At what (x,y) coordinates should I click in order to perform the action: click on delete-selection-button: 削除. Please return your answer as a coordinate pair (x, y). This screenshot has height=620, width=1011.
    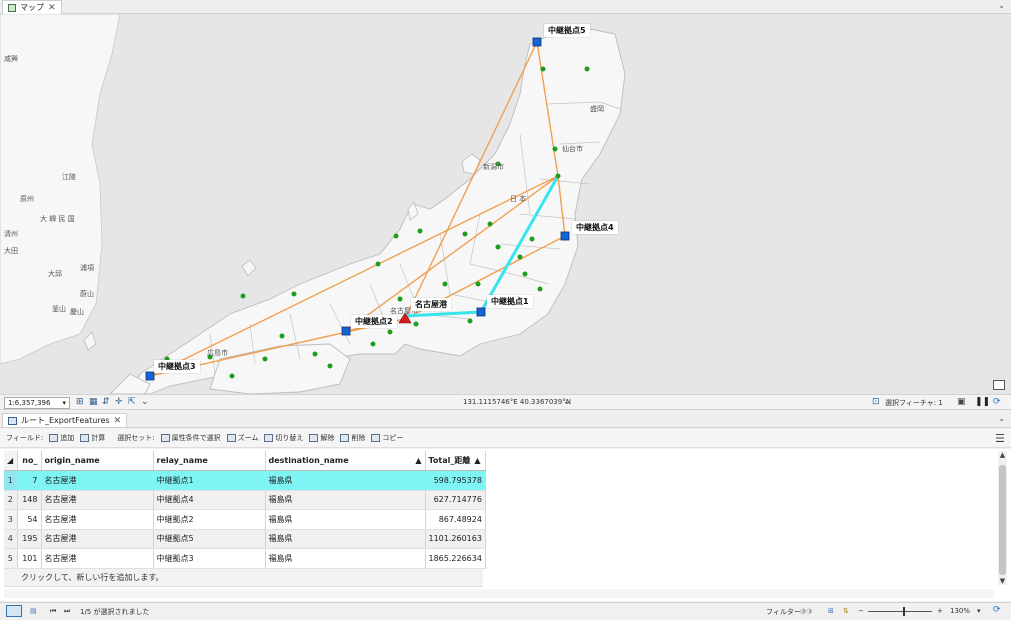
    Looking at the image, I should click on (352, 438).